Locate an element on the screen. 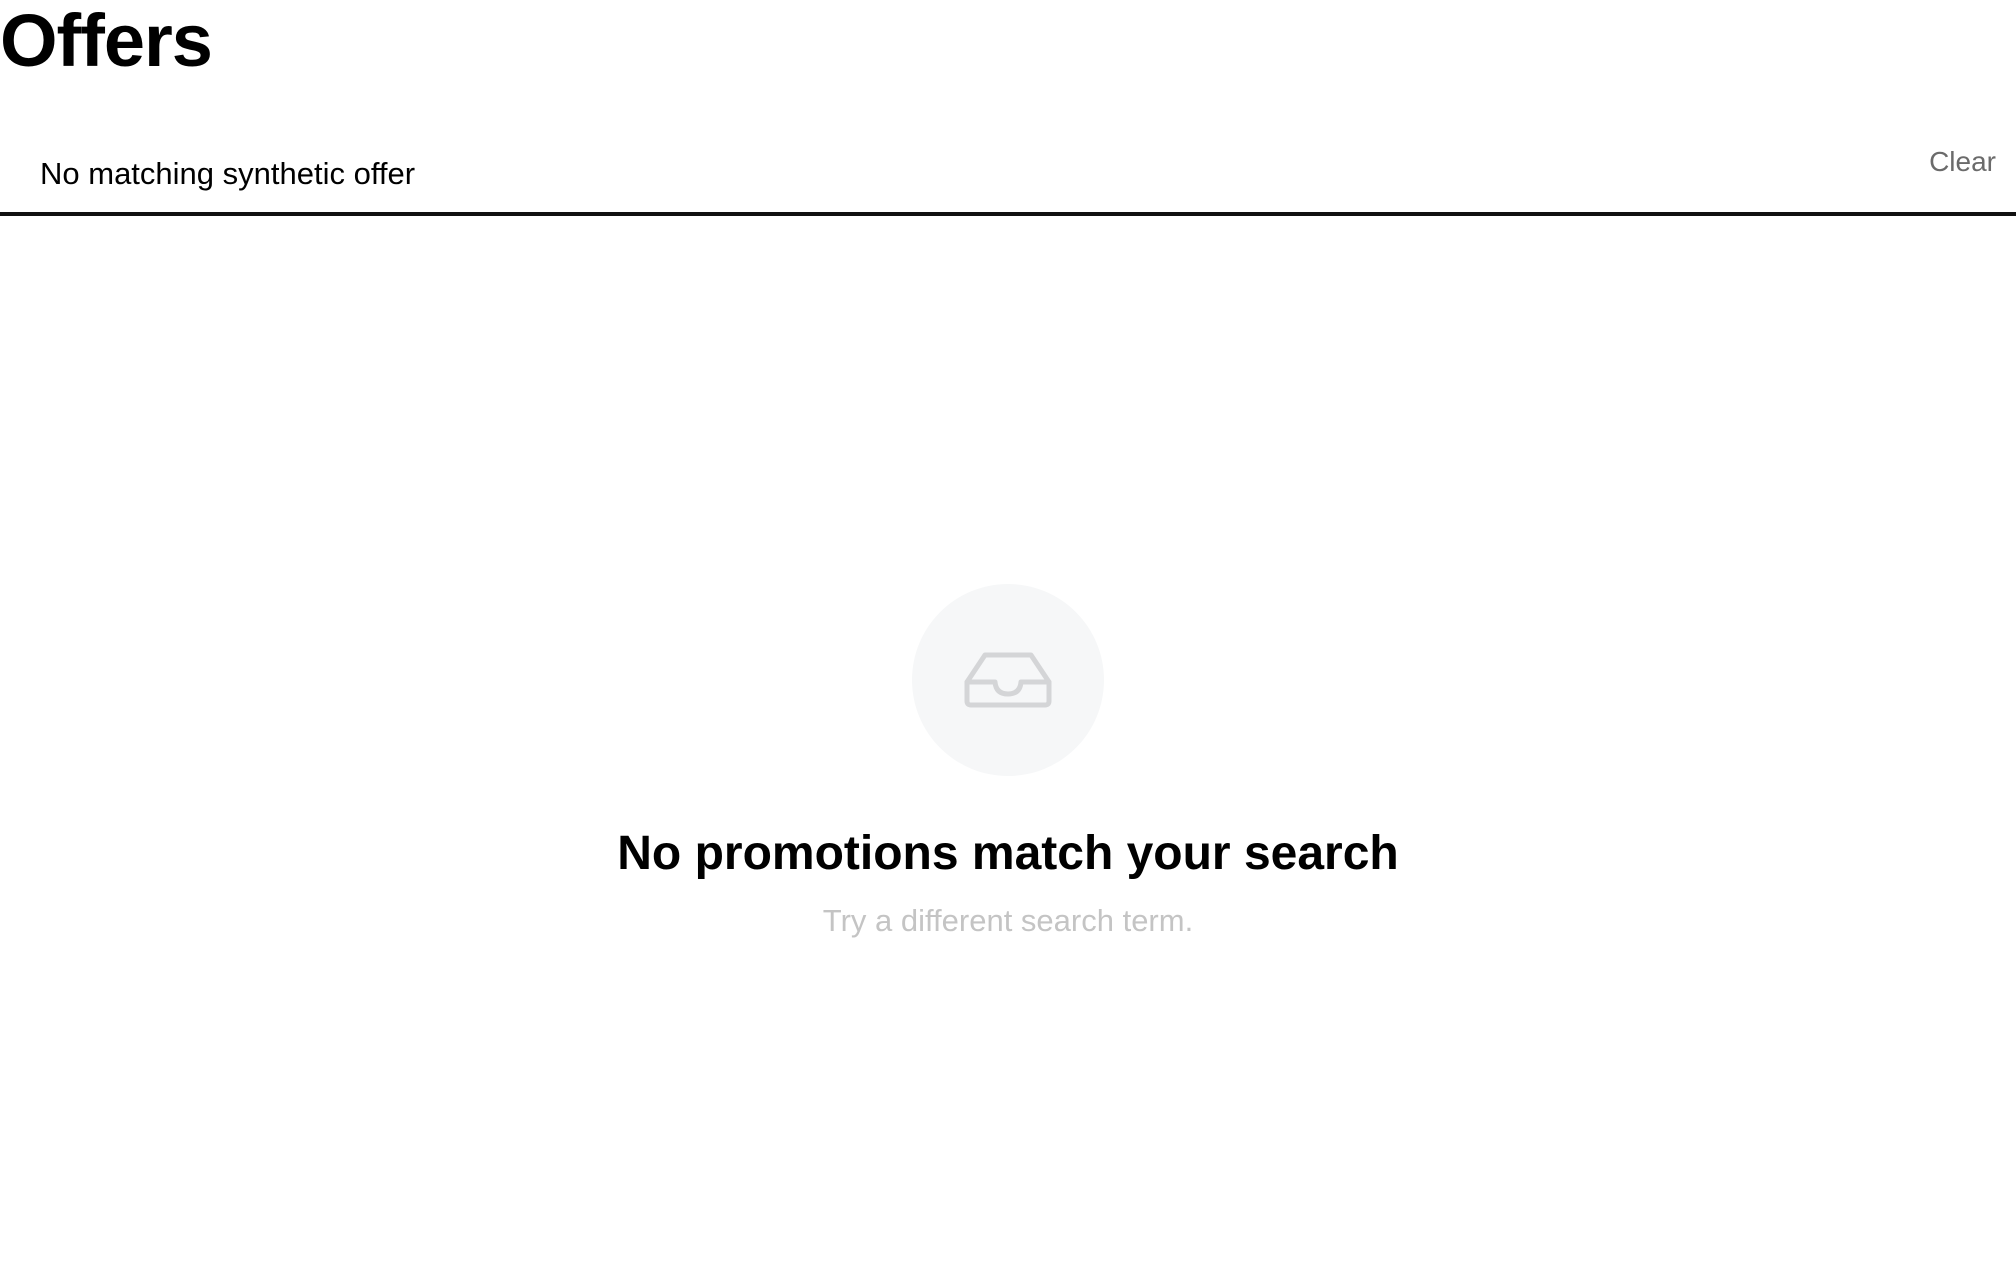 This screenshot has width=2016, height=1282. empty-icon-circle is located at coordinates (1008, 680).